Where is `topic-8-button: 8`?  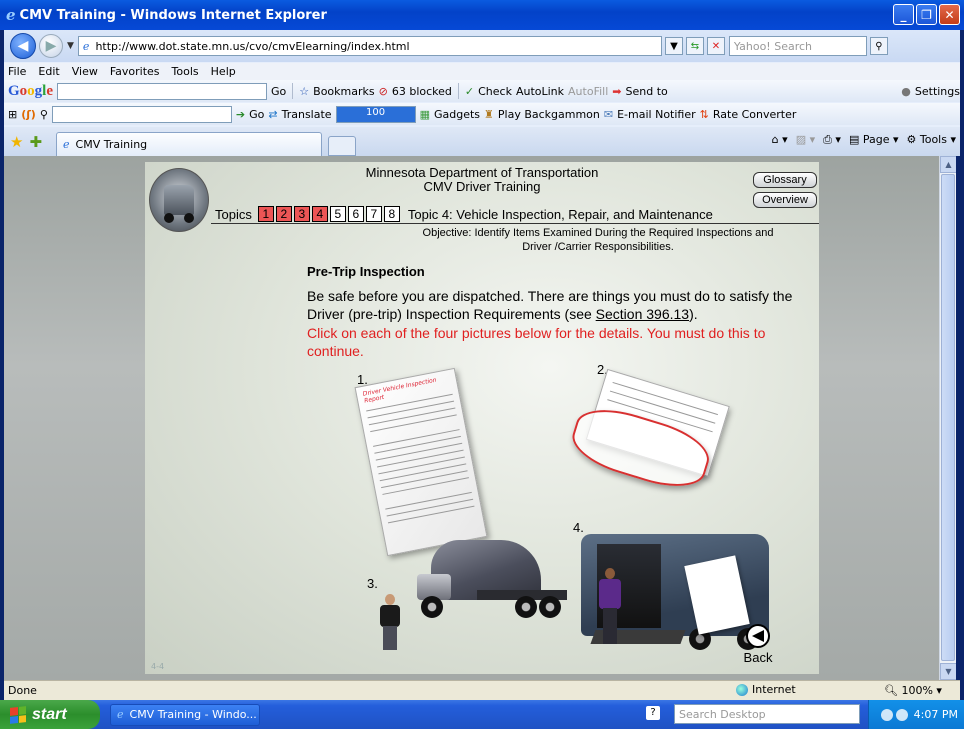 topic-8-button: 8 is located at coordinates (391, 214).